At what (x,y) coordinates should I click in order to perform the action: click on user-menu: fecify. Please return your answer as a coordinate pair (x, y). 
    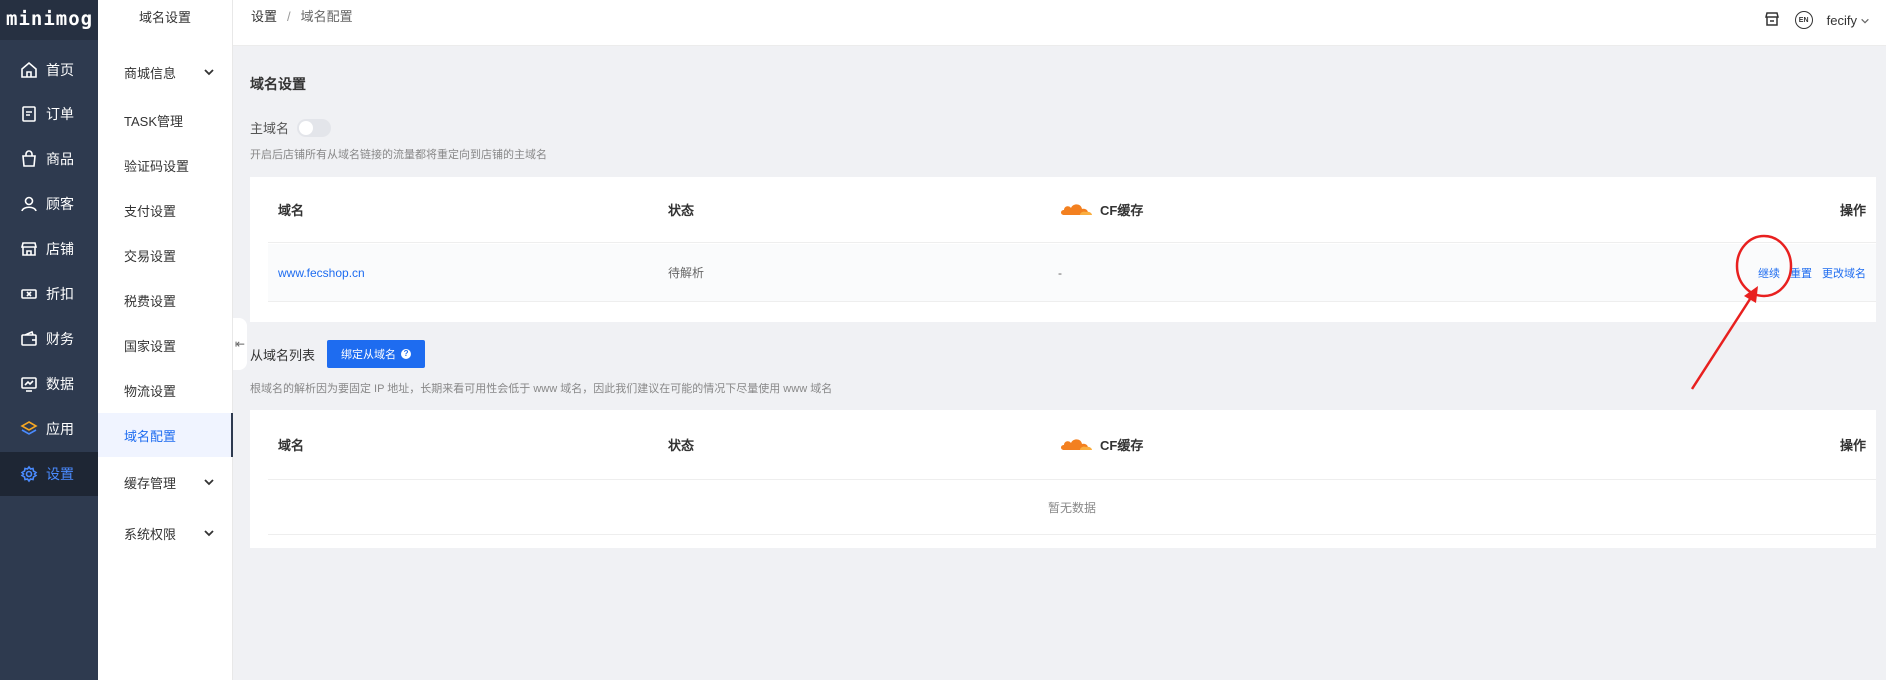
    Looking at the image, I should click on (1849, 20).